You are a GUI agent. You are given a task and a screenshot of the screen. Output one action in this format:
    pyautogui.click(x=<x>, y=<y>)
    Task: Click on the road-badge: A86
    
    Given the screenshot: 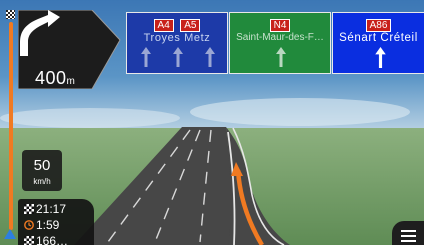 What is the action you would take?
    pyautogui.click(x=378, y=25)
    